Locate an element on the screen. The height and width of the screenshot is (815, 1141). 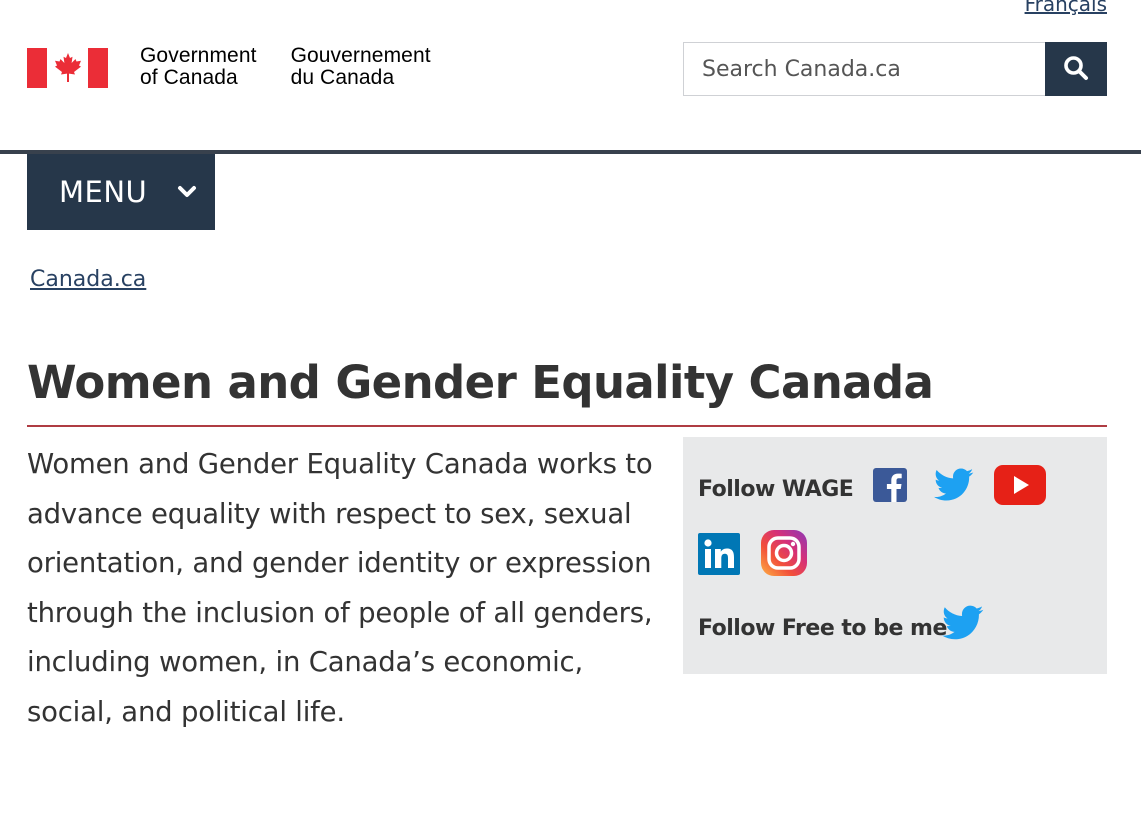
signature-french: Gouvernement du Canada is located at coordinates (361, 67).